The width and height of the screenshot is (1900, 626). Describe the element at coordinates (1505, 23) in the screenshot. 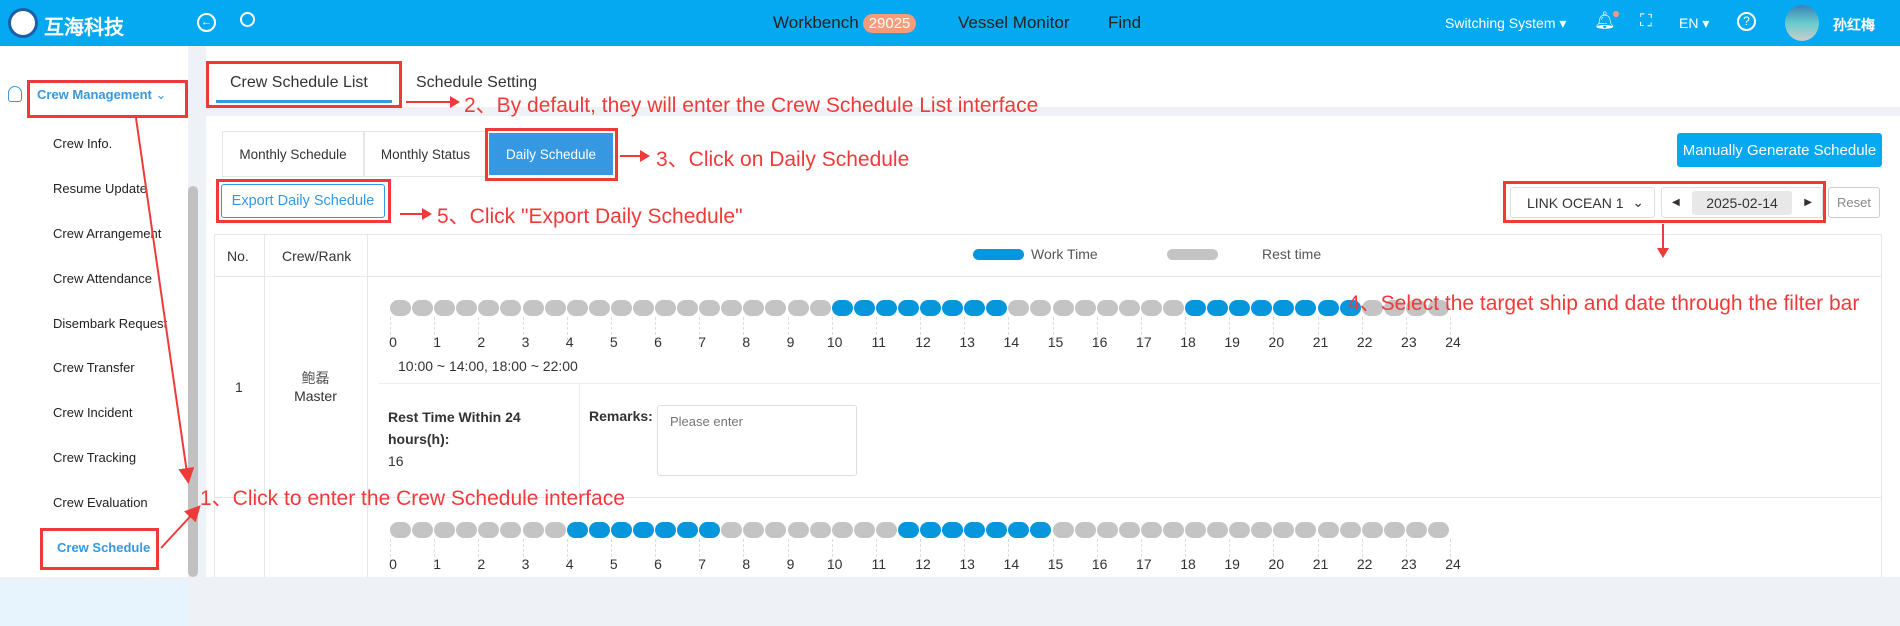

I see `switching-system-dropdown: Switching System ▾` at that location.